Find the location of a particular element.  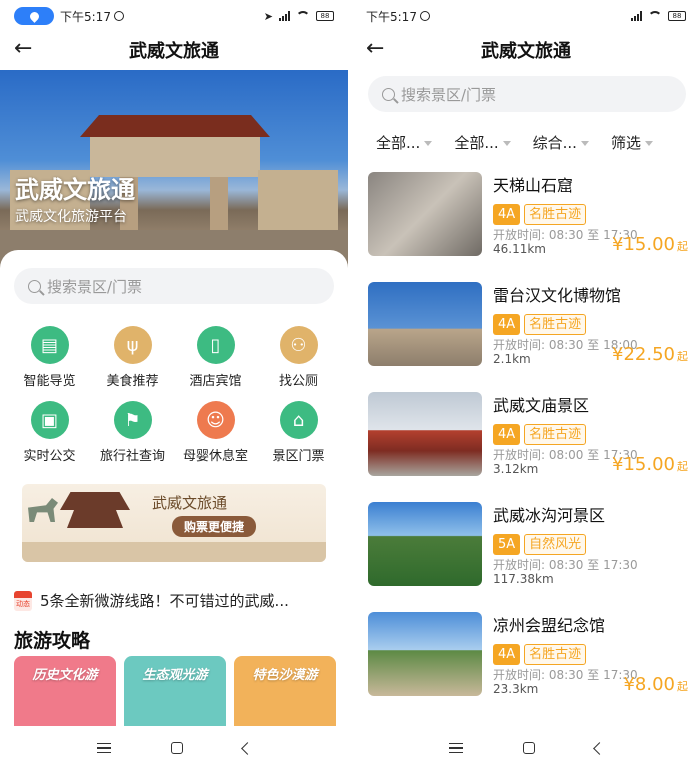

city-wall-illustration is located at coordinates (174, 552).